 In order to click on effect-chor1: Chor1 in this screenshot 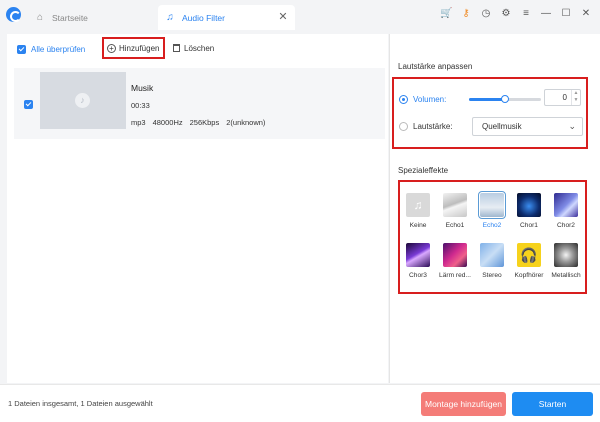, I will do `click(529, 211)`.